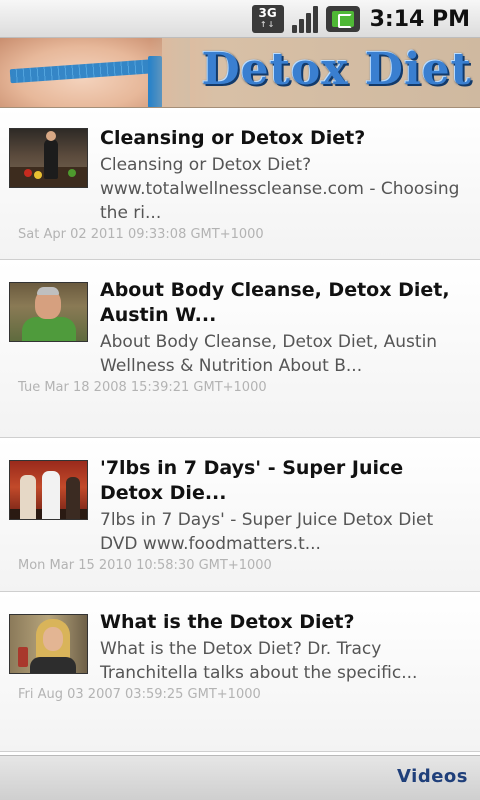  I want to click on network-activity: ↑↓, so click(267, 24).